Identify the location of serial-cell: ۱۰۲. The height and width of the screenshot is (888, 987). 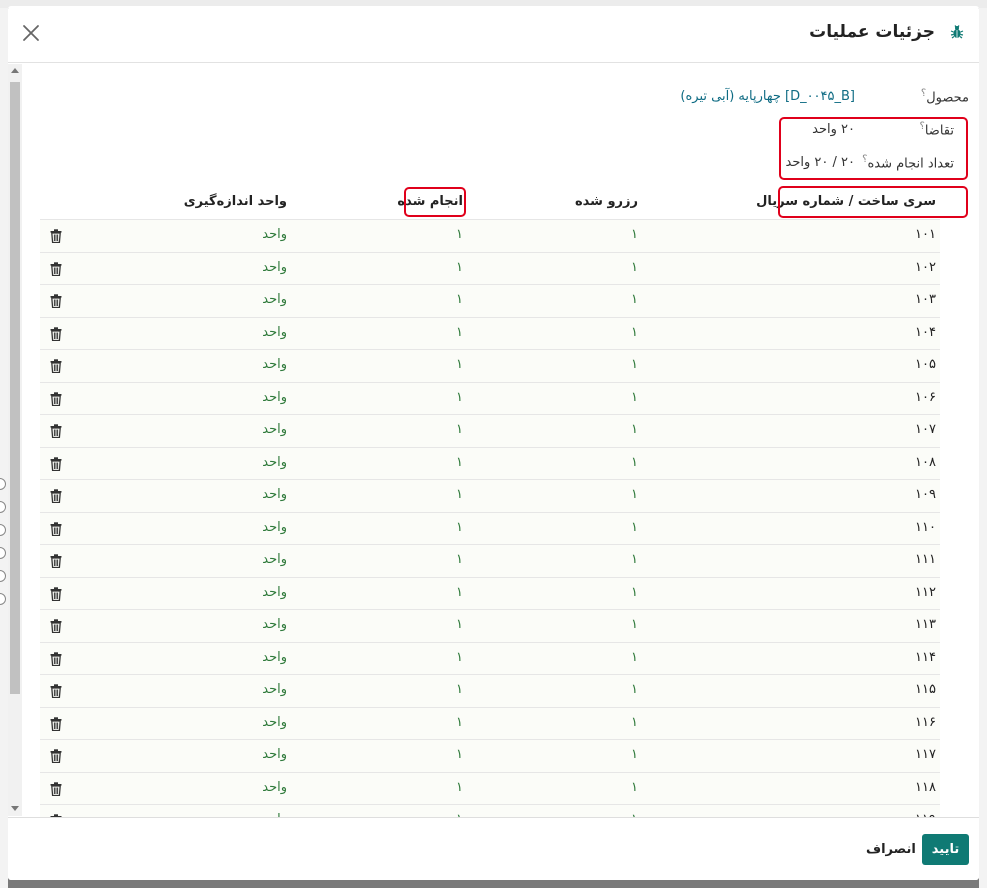
(925, 267).